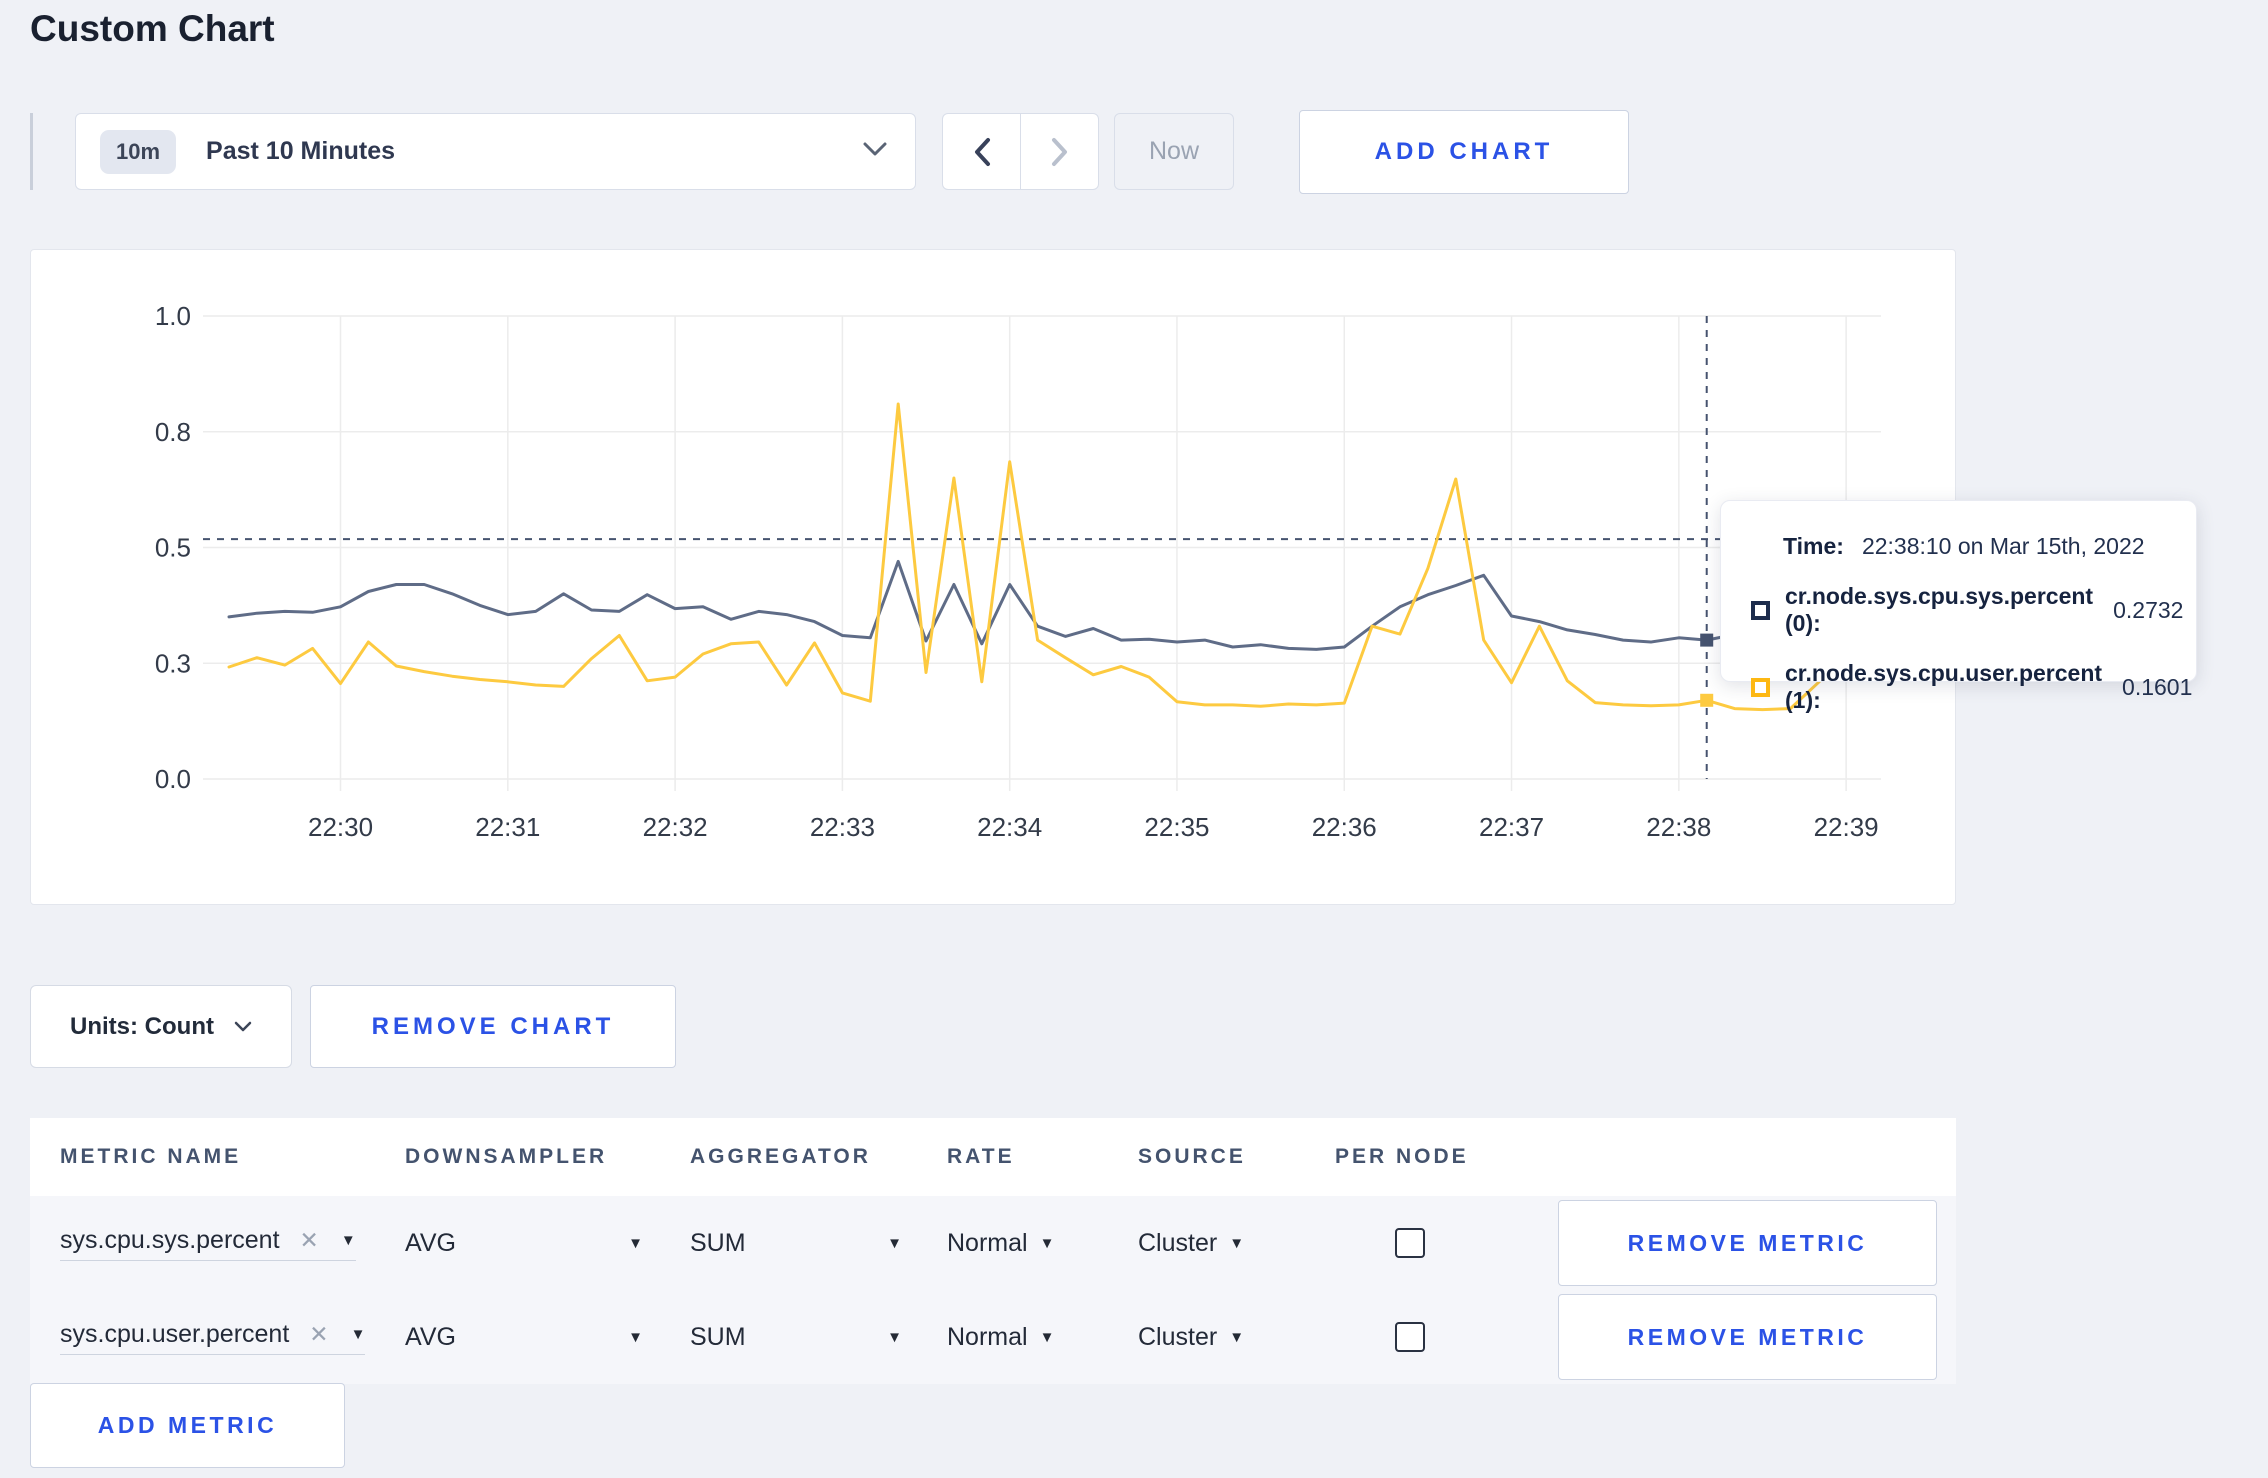 Image resolution: width=2268 pixels, height=1478 pixels. Describe the element at coordinates (1944, 686) in the screenshot. I see `tooltip-series-label: cr.node.sys.cpu.user.percent (1):` at that location.